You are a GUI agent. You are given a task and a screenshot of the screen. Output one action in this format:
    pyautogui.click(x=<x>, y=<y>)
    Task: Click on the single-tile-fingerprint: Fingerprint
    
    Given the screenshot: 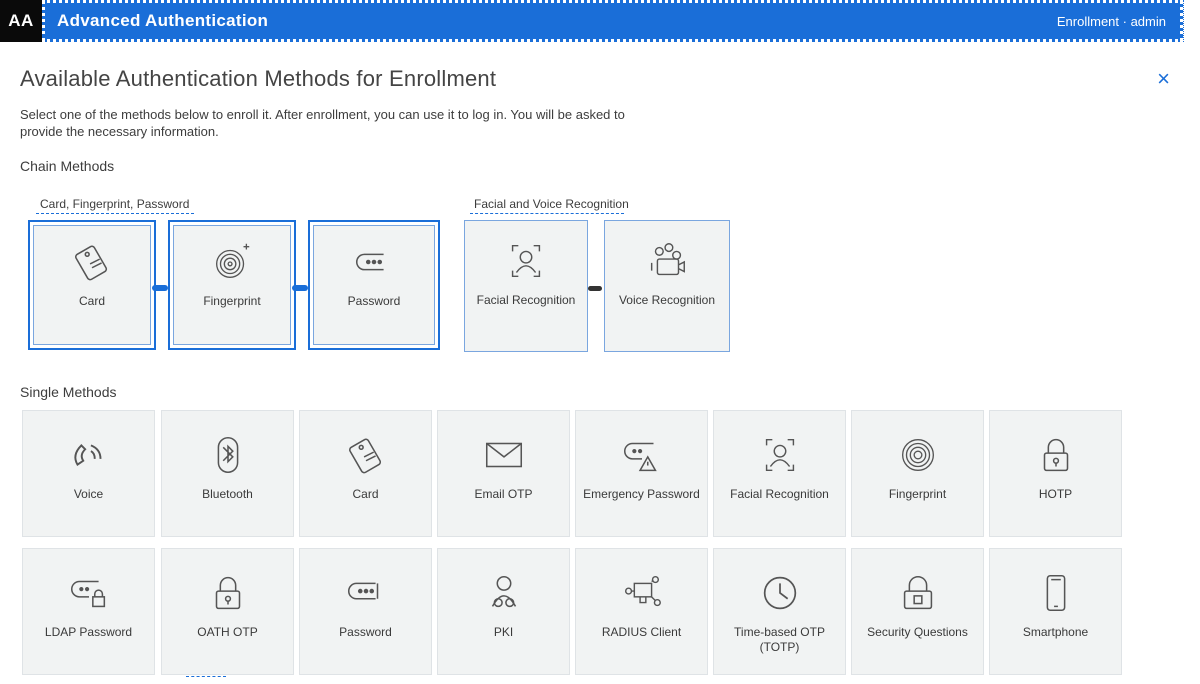 What is the action you would take?
    pyautogui.click(x=917, y=473)
    